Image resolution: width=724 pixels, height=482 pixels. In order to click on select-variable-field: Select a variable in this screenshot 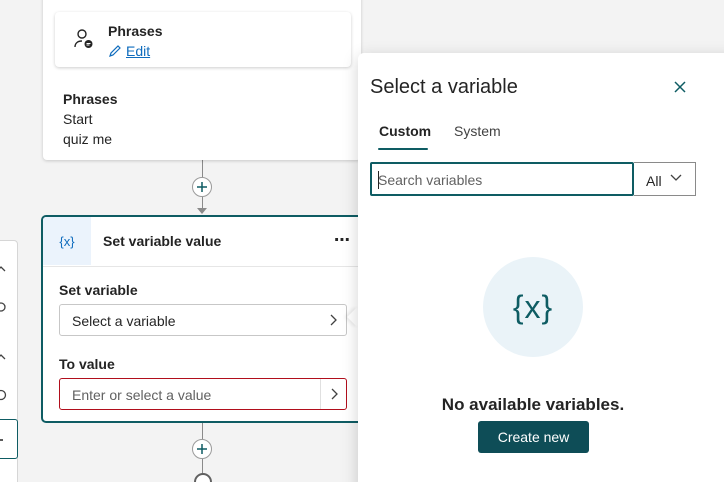, I will do `click(203, 320)`.